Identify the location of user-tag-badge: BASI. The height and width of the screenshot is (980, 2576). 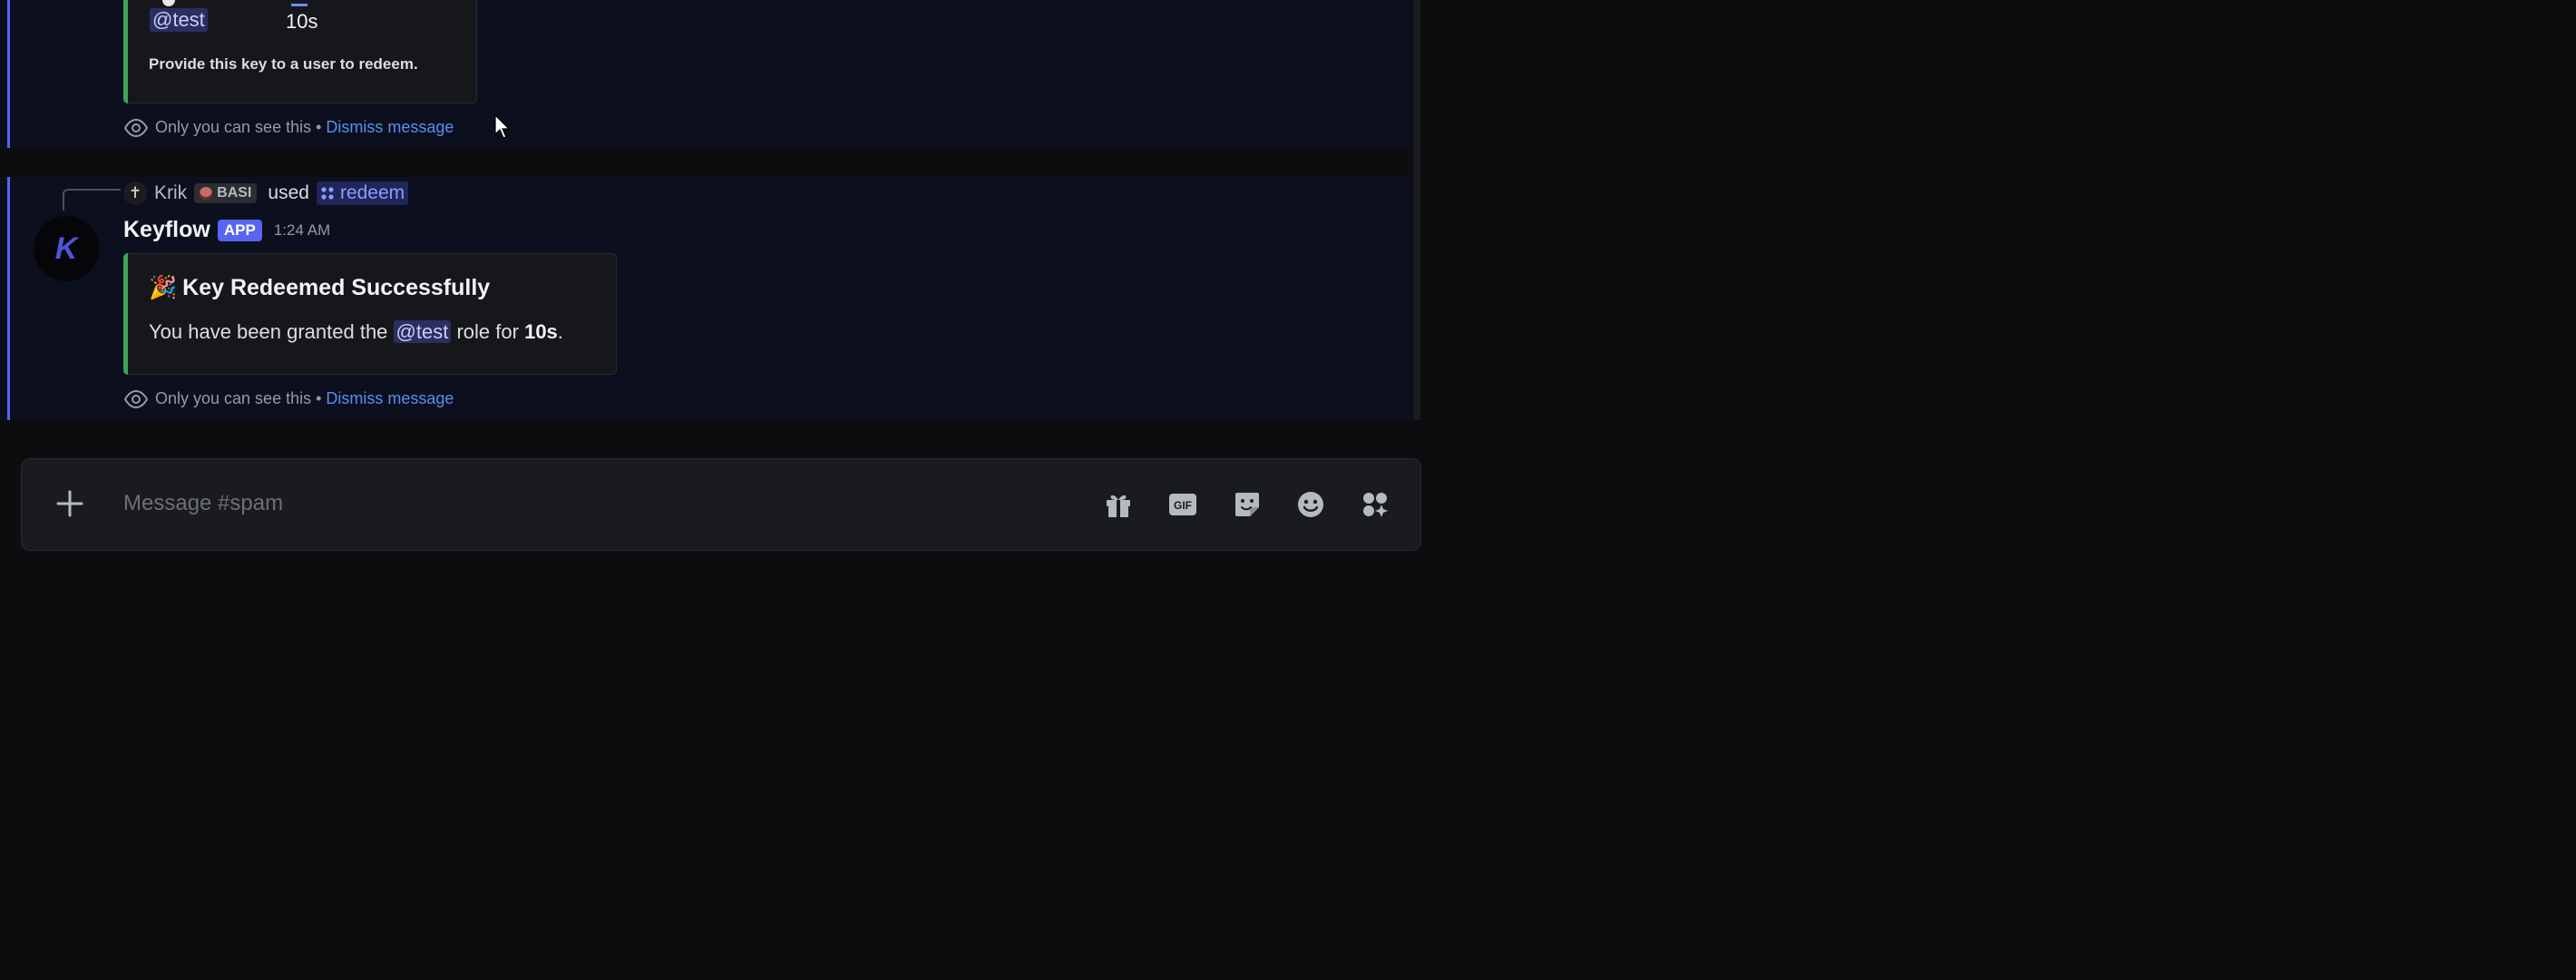
(226, 193).